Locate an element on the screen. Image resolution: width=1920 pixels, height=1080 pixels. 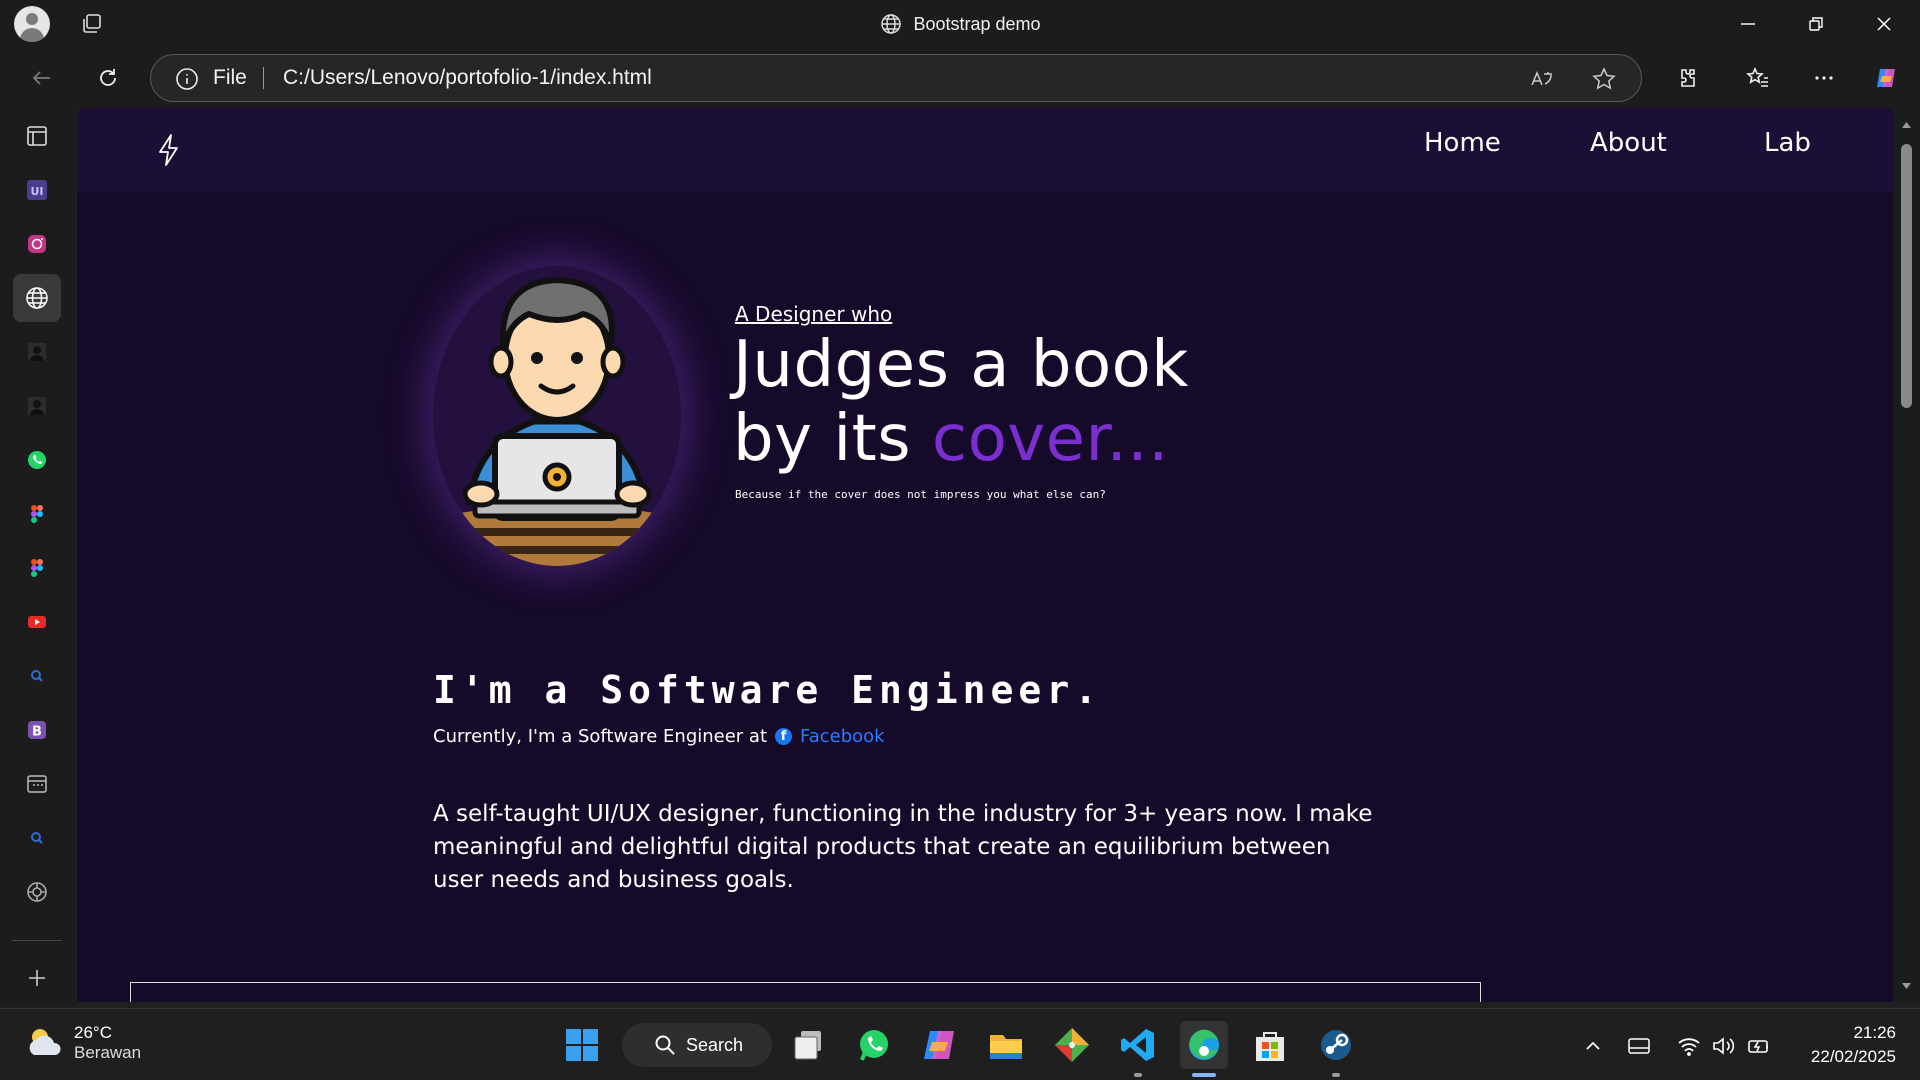
scroll-up-arrow-icon is located at coordinates (1906, 124).